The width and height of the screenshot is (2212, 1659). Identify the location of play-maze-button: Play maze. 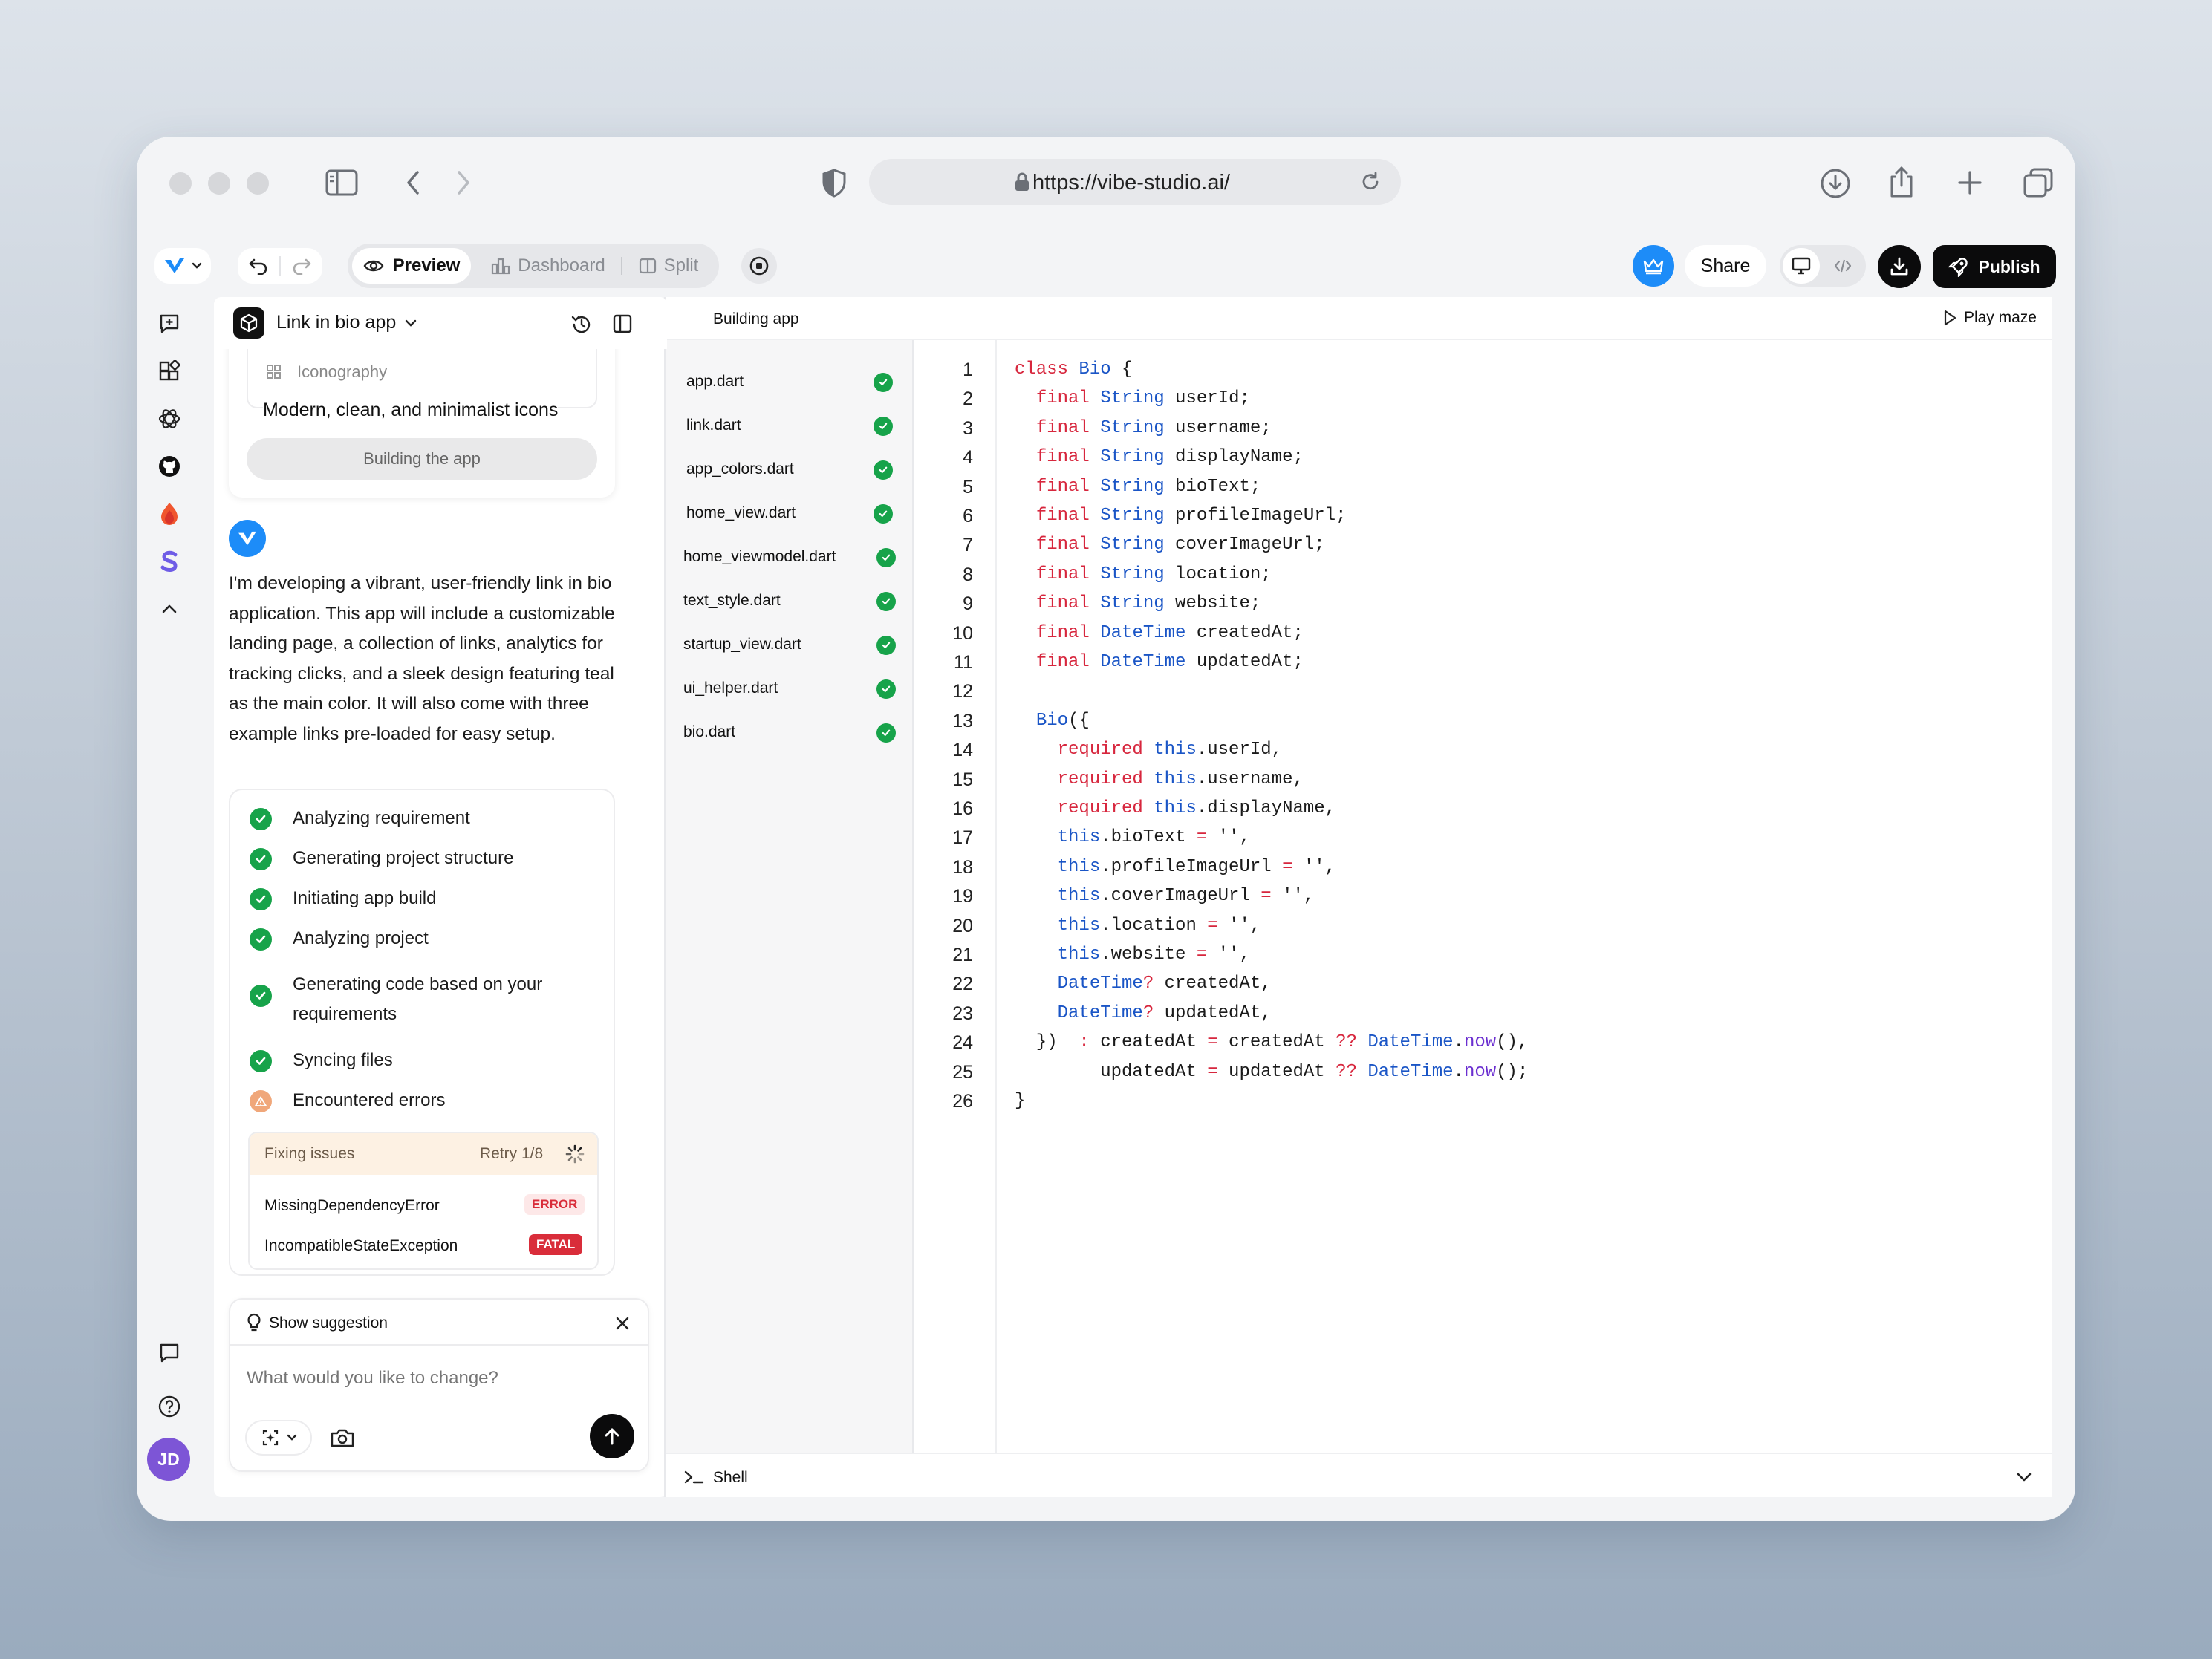
(1990, 318).